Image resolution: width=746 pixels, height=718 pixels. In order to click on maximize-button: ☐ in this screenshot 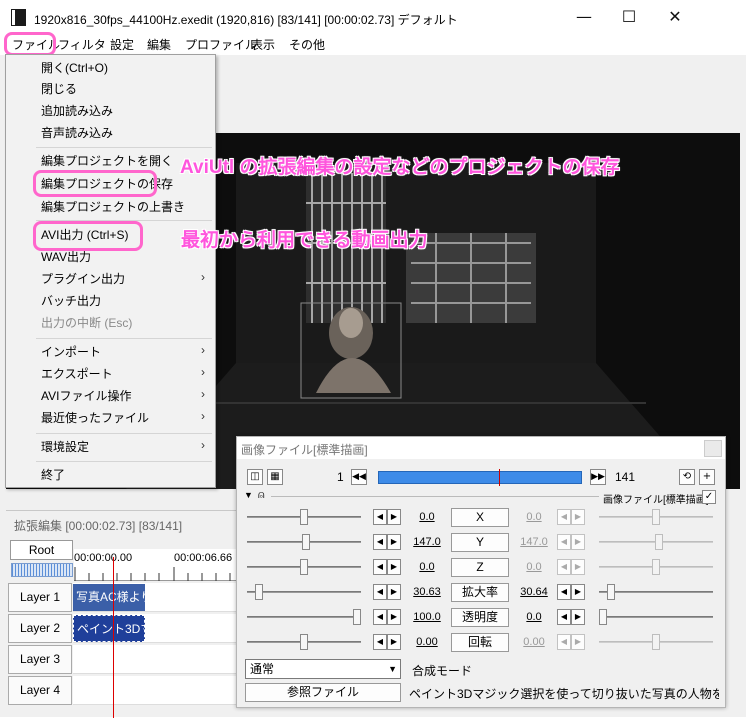, I will do `click(629, 17)`.